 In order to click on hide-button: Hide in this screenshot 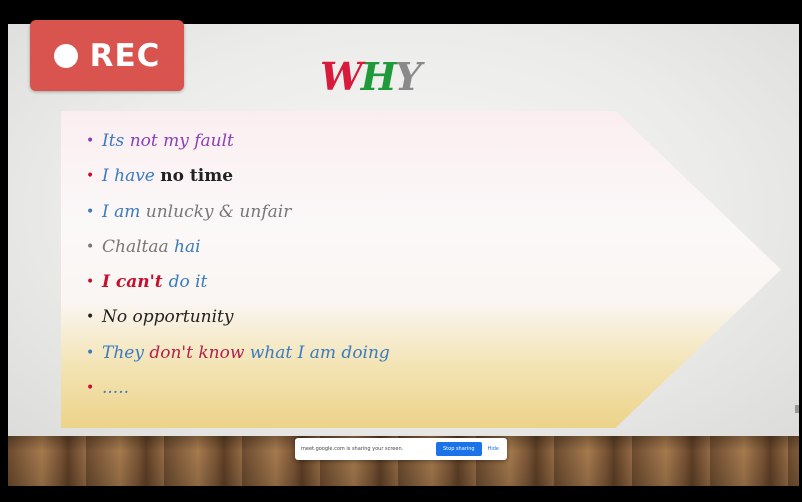, I will do `click(493, 449)`.